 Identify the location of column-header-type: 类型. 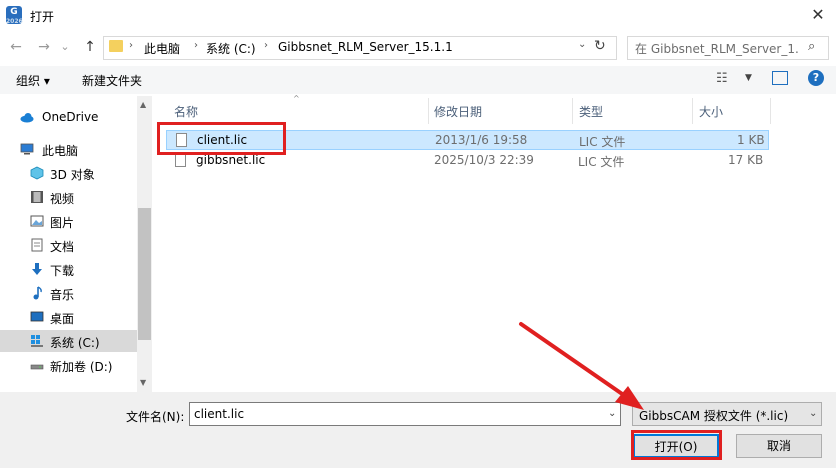
(591, 111).